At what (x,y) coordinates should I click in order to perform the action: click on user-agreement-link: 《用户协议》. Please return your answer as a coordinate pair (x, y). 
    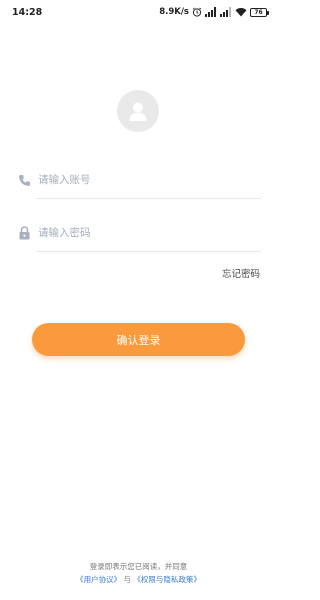
    Looking at the image, I should click on (98, 579).